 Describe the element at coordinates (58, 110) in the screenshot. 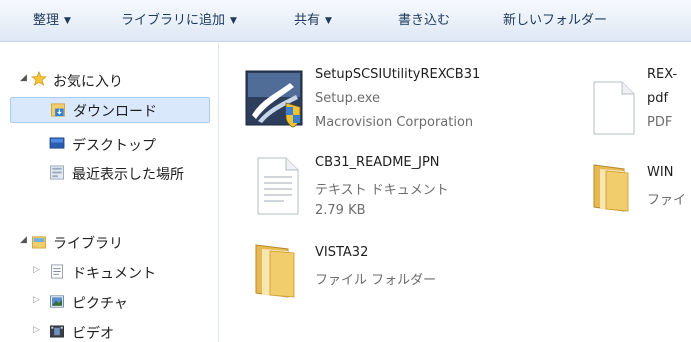

I see `downloads-folder-icon` at that location.